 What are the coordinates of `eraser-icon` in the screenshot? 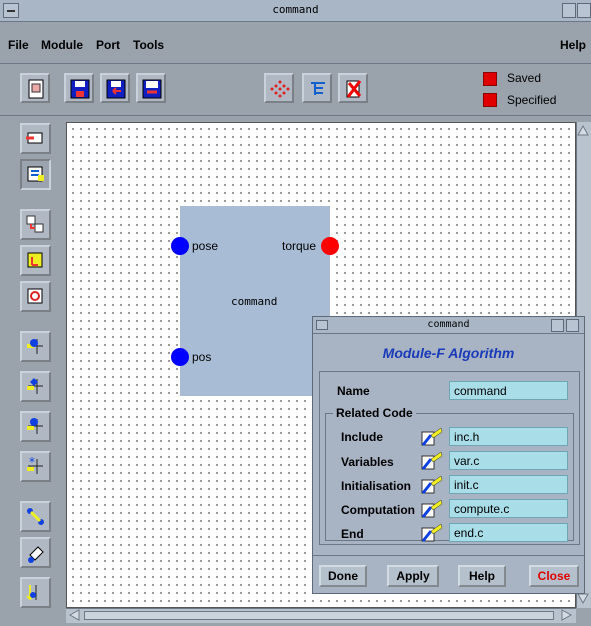 It's located at (36, 554).